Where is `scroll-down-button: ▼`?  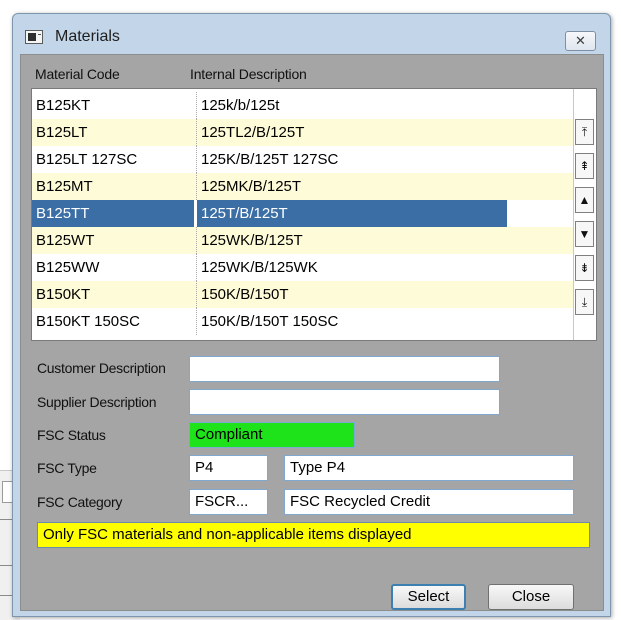 scroll-down-button: ▼ is located at coordinates (584, 234).